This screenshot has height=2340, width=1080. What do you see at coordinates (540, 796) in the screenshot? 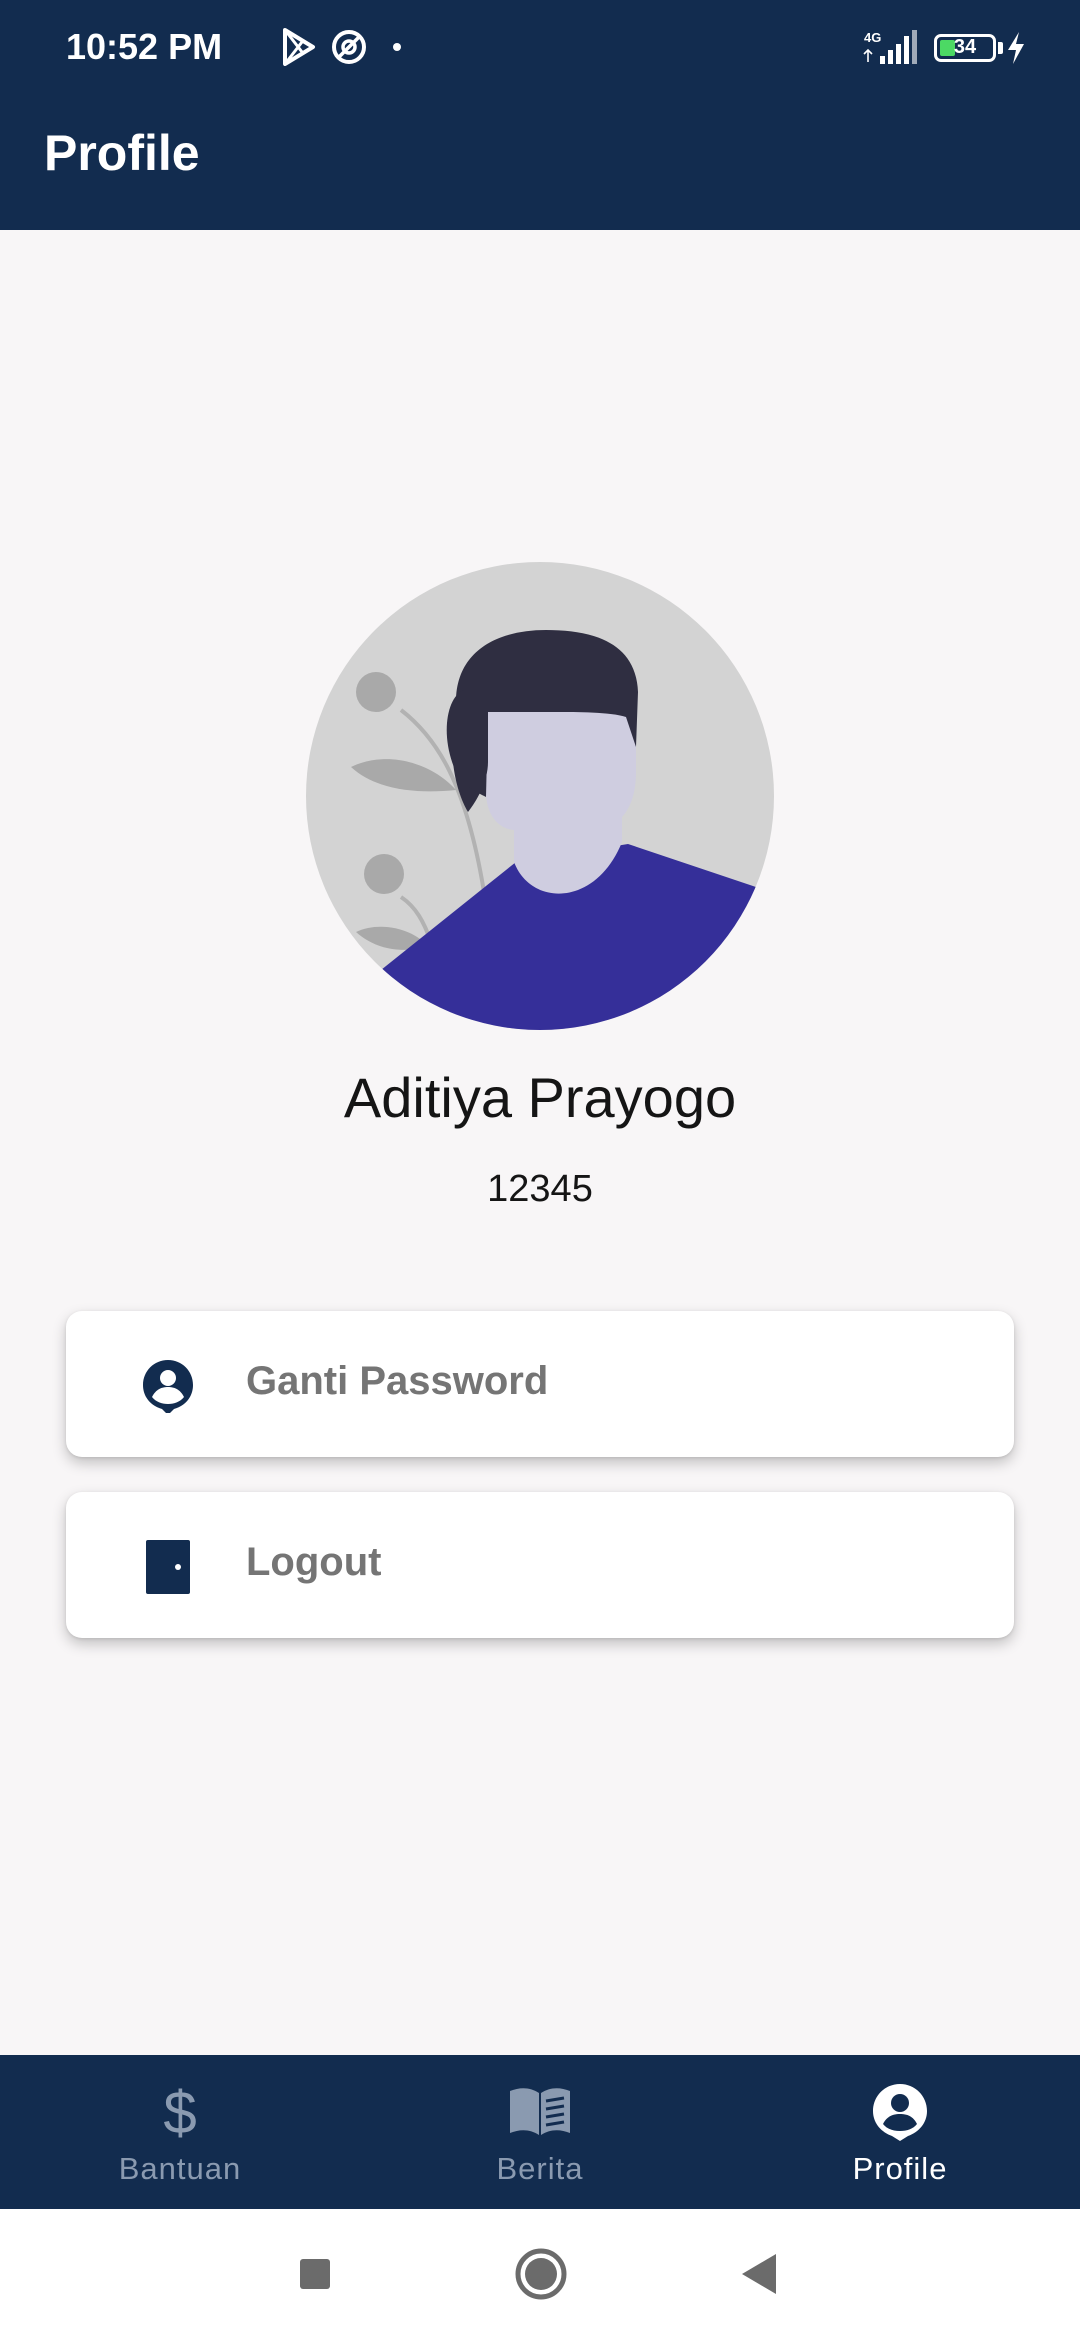
I see `profile-avatar` at bounding box center [540, 796].